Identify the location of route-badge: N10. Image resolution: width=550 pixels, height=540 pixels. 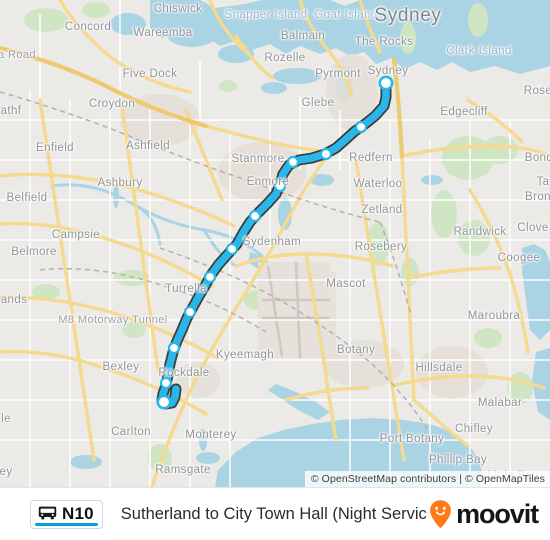
(66, 514).